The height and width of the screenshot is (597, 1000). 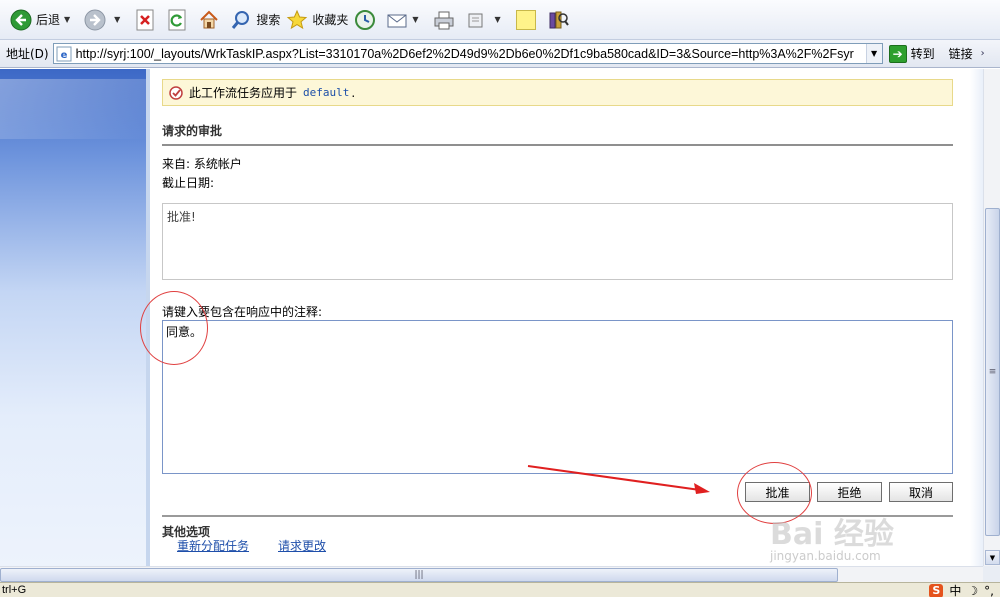 I want to click on workflow-check-icon, so click(x=176, y=92).